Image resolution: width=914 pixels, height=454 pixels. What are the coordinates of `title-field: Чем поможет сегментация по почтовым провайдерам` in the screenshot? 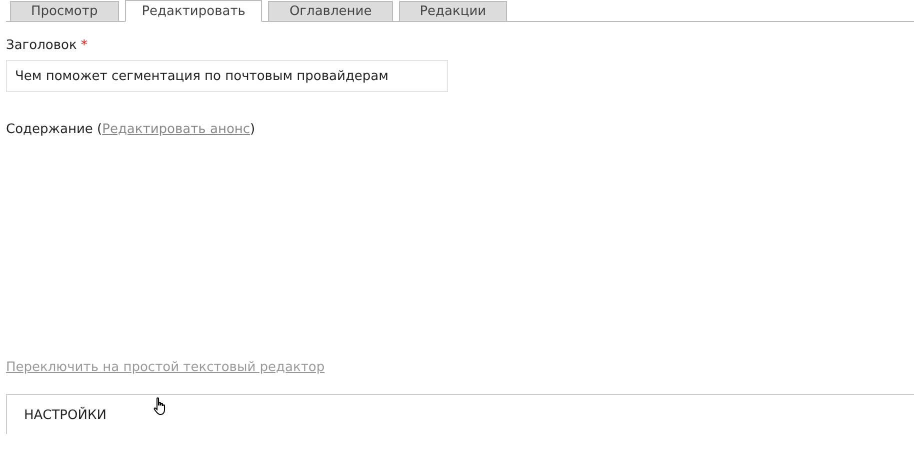 It's located at (227, 76).